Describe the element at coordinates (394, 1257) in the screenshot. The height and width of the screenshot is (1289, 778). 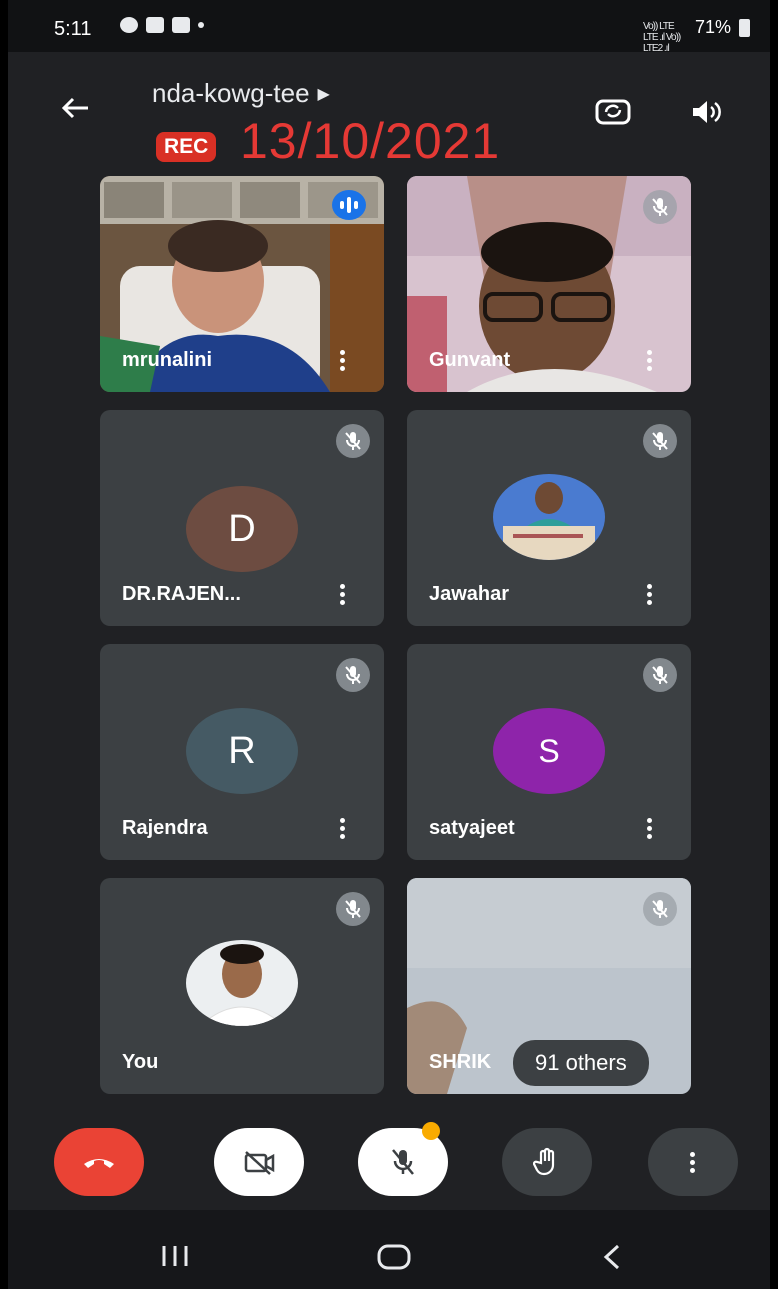
I see `home-icon` at that location.